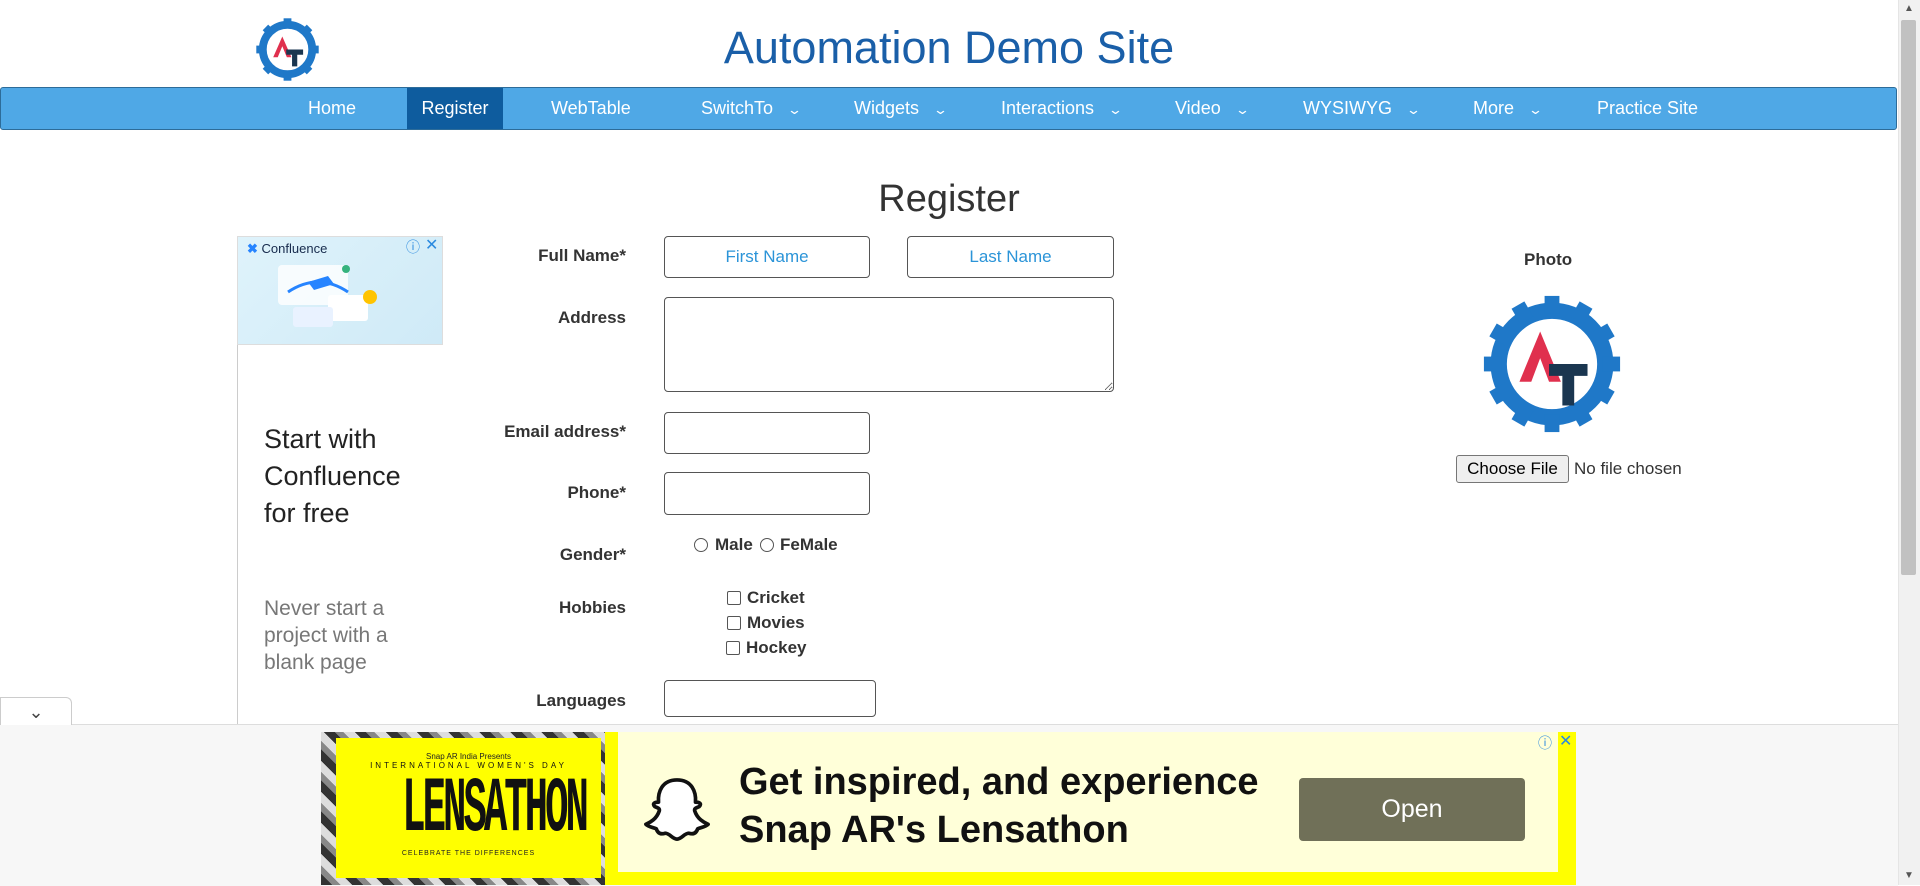 The width and height of the screenshot is (1920, 886). Describe the element at coordinates (1494, 108) in the screenshot. I see `nav-more-label: More` at that location.